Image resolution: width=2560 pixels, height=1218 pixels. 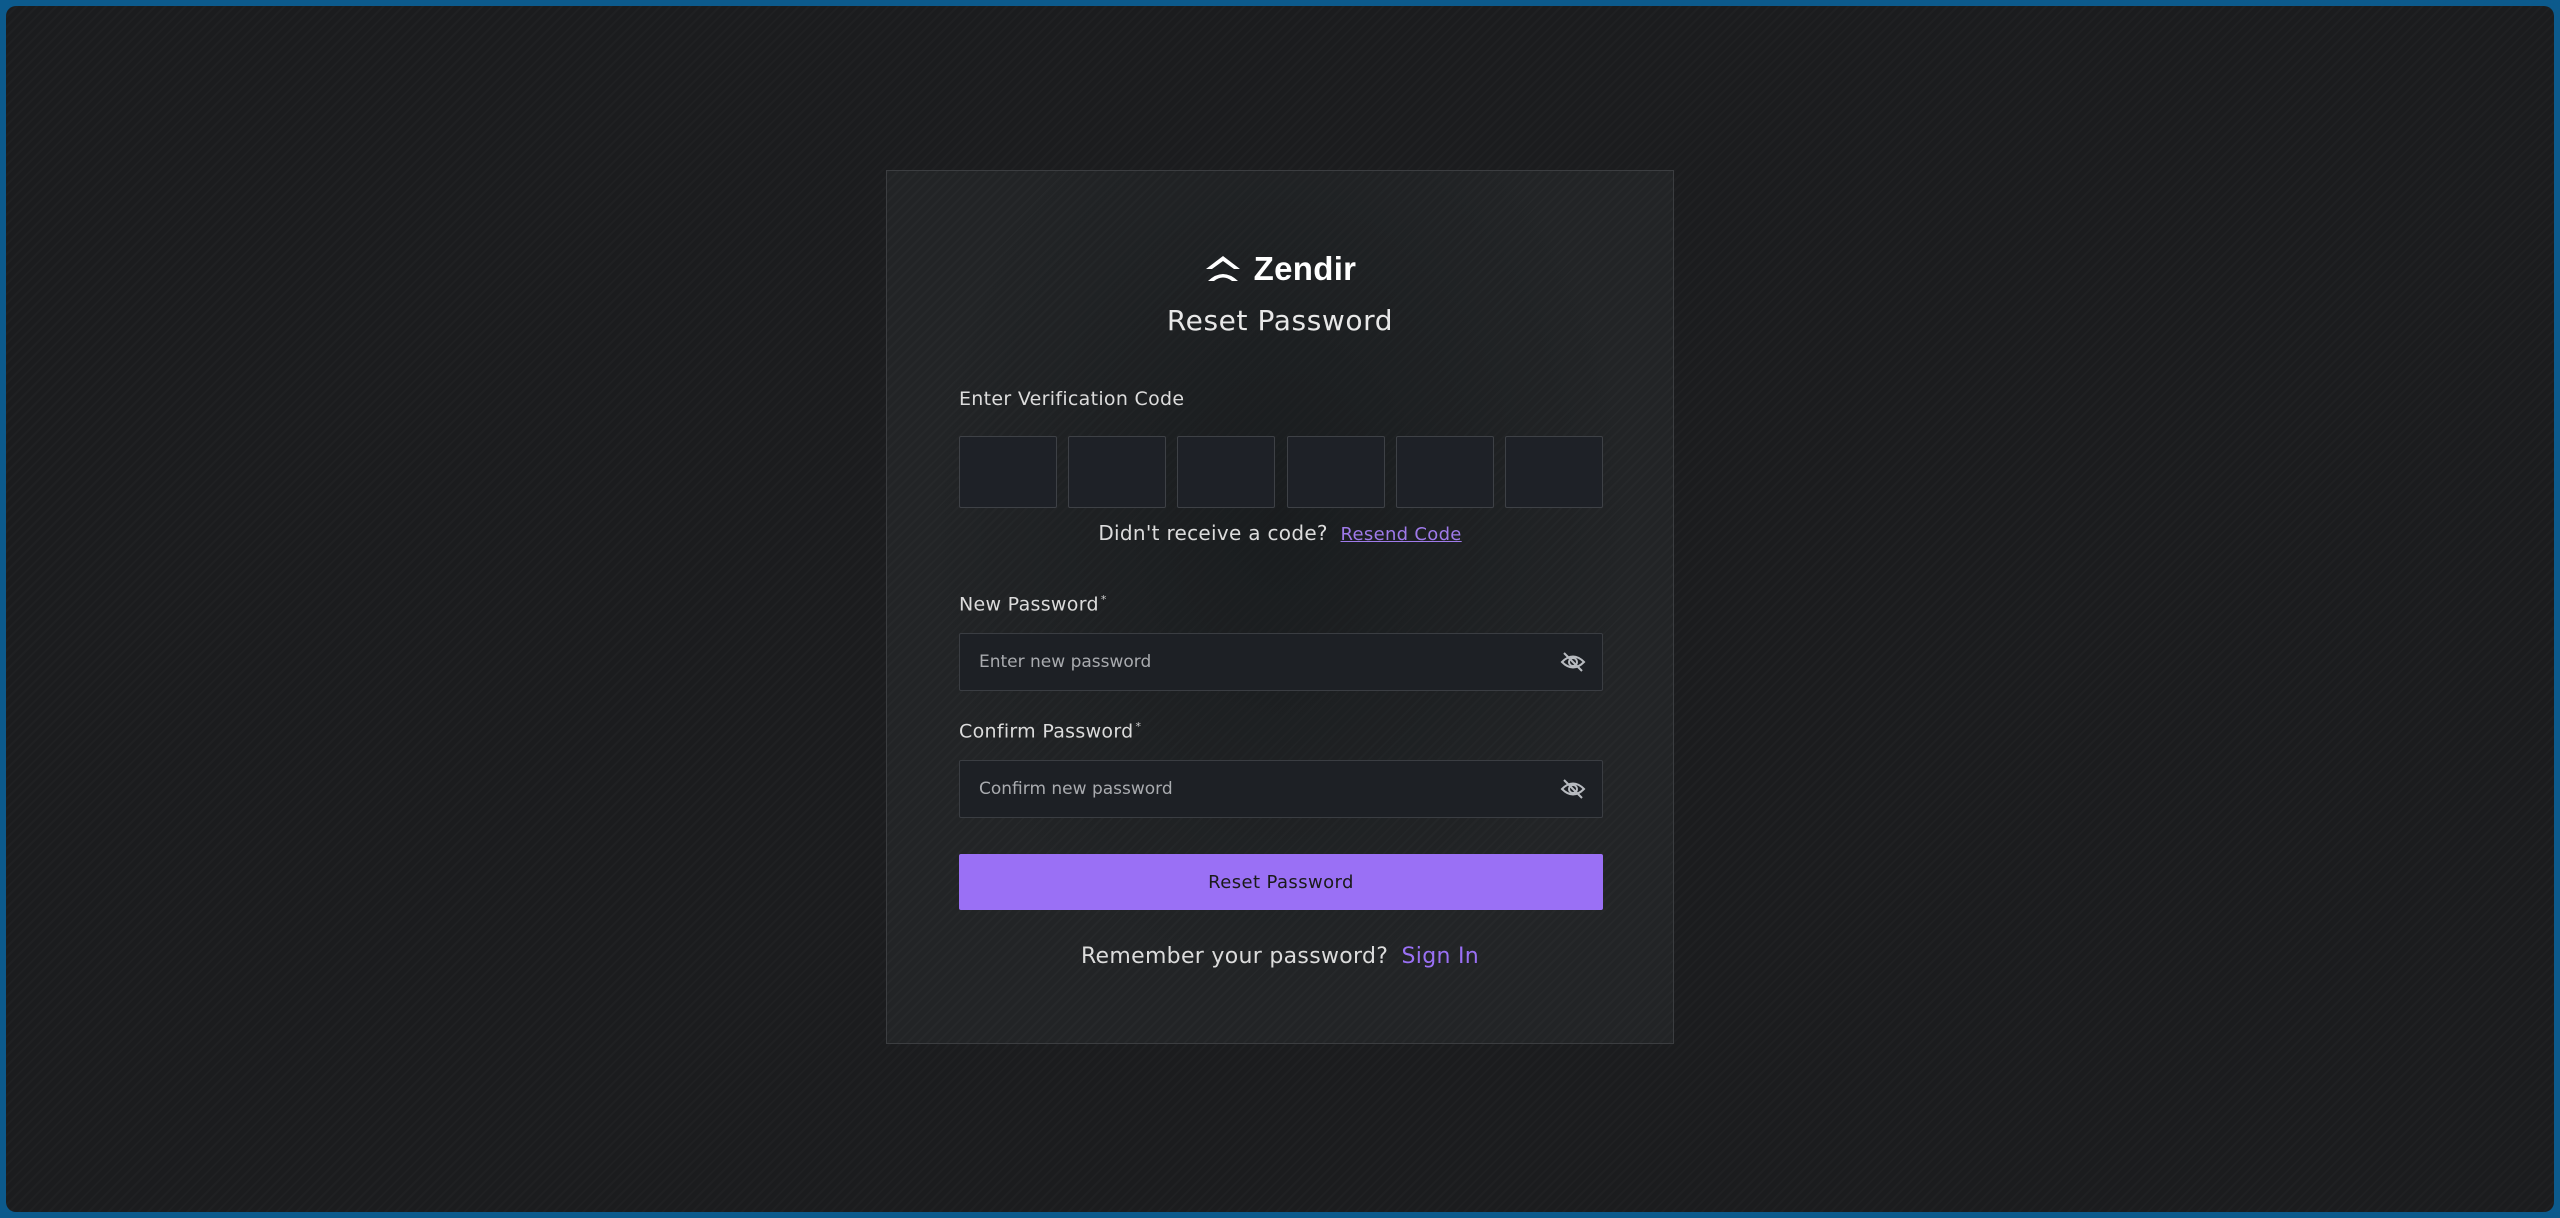 What do you see at coordinates (1050, 731) in the screenshot?
I see `confirm-password-label: Confirm Password *` at bounding box center [1050, 731].